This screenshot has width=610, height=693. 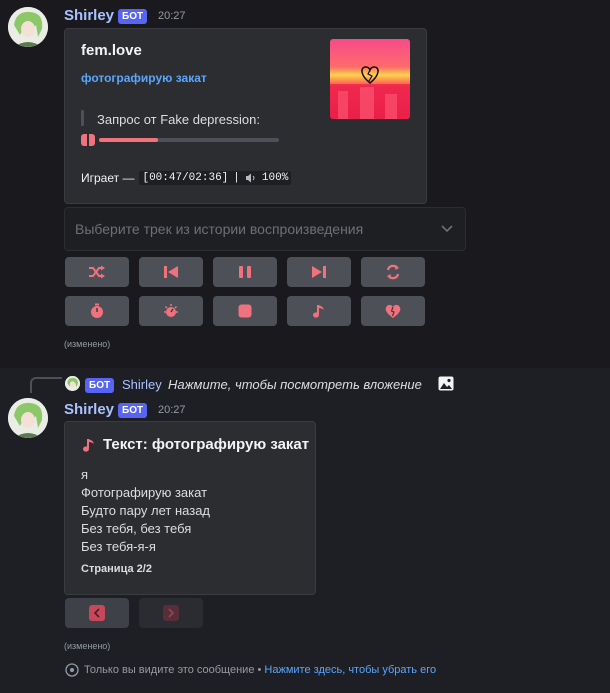 What do you see at coordinates (447, 229) in the screenshot?
I see `chevron-down-icon` at bounding box center [447, 229].